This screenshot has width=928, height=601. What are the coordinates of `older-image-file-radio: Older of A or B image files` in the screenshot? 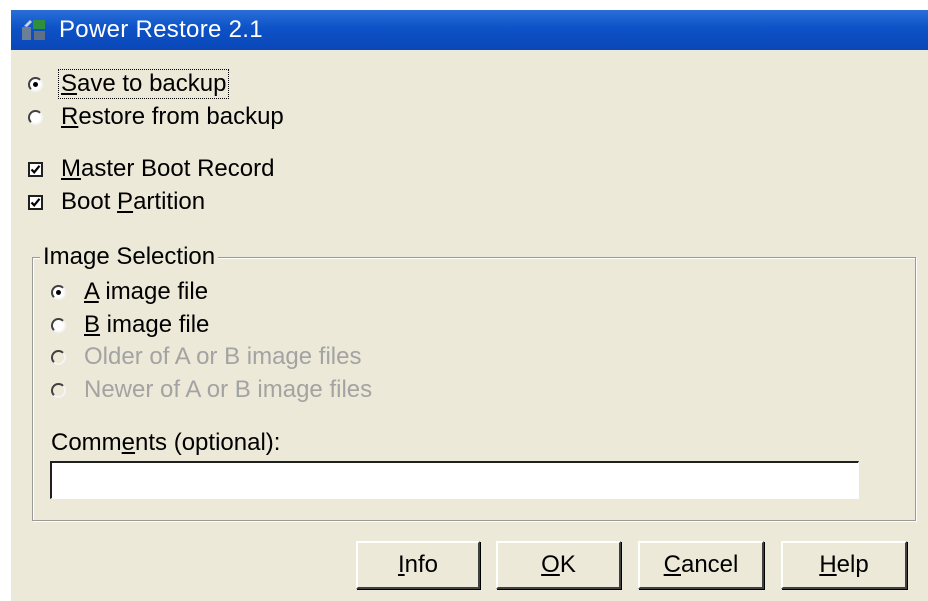 It's located at (206, 357).